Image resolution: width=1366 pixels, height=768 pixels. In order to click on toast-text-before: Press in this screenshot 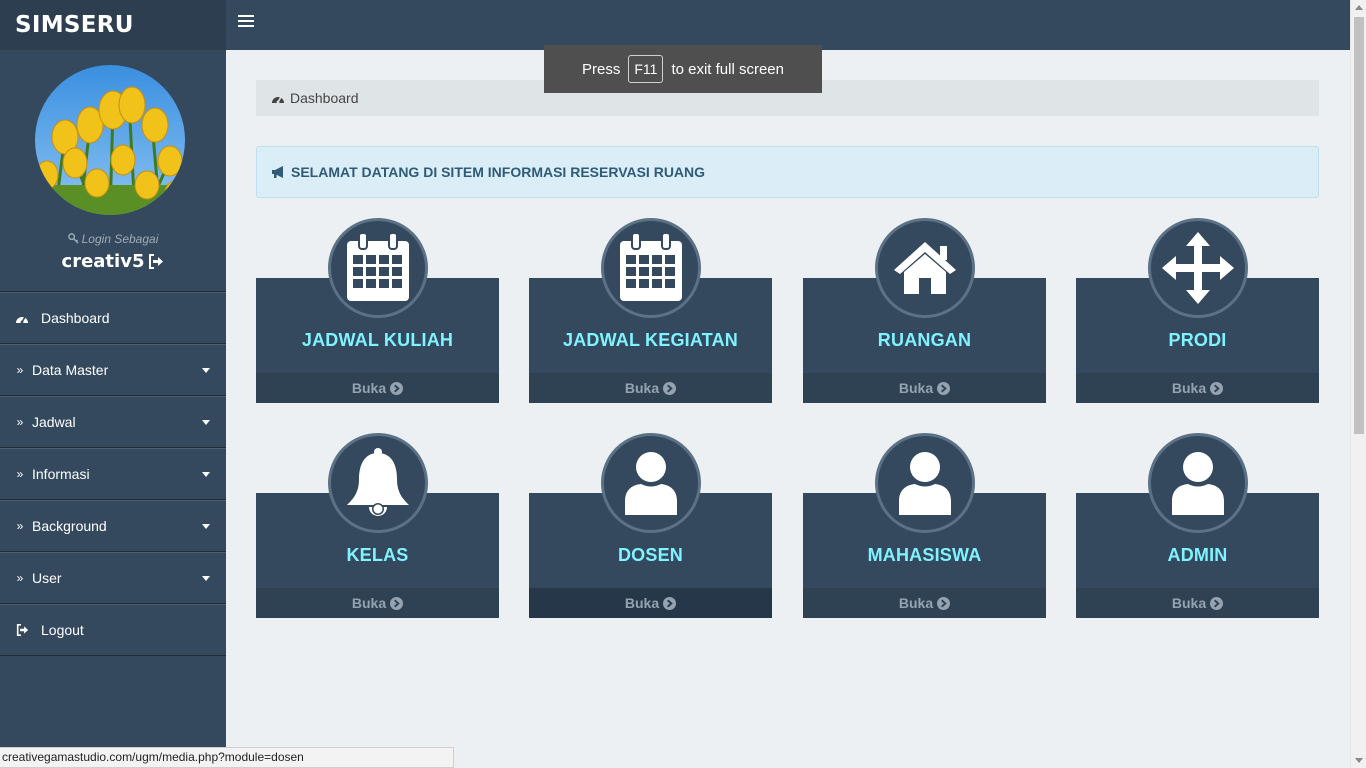, I will do `click(601, 69)`.